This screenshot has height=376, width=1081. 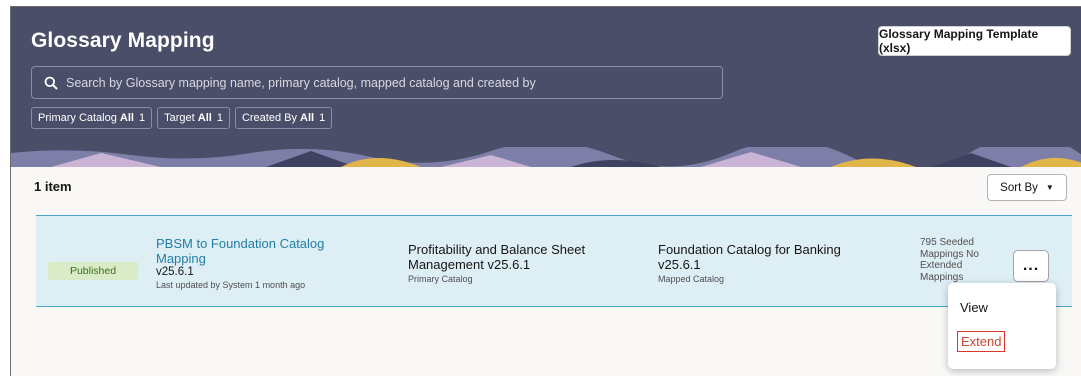 I want to click on item-count: 1 item, so click(x=53, y=186).